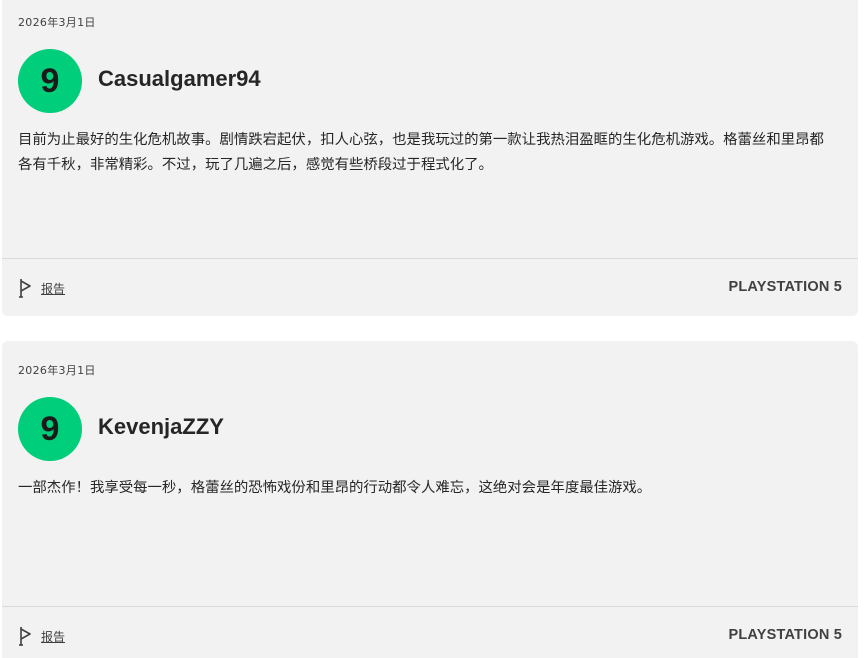  What do you see at coordinates (161, 427) in the screenshot?
I see `reviewer-username: KevenjaZZY` at bounding box center [161, 427].